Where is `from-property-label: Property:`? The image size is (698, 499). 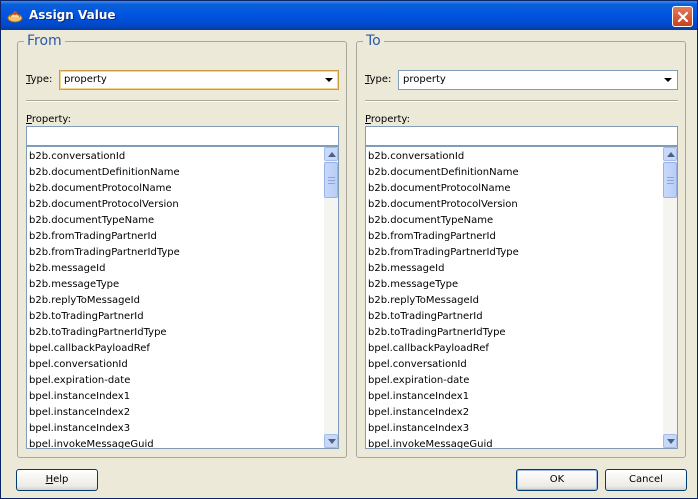
from-property-label: Property: is located at coordinates (48, 119).